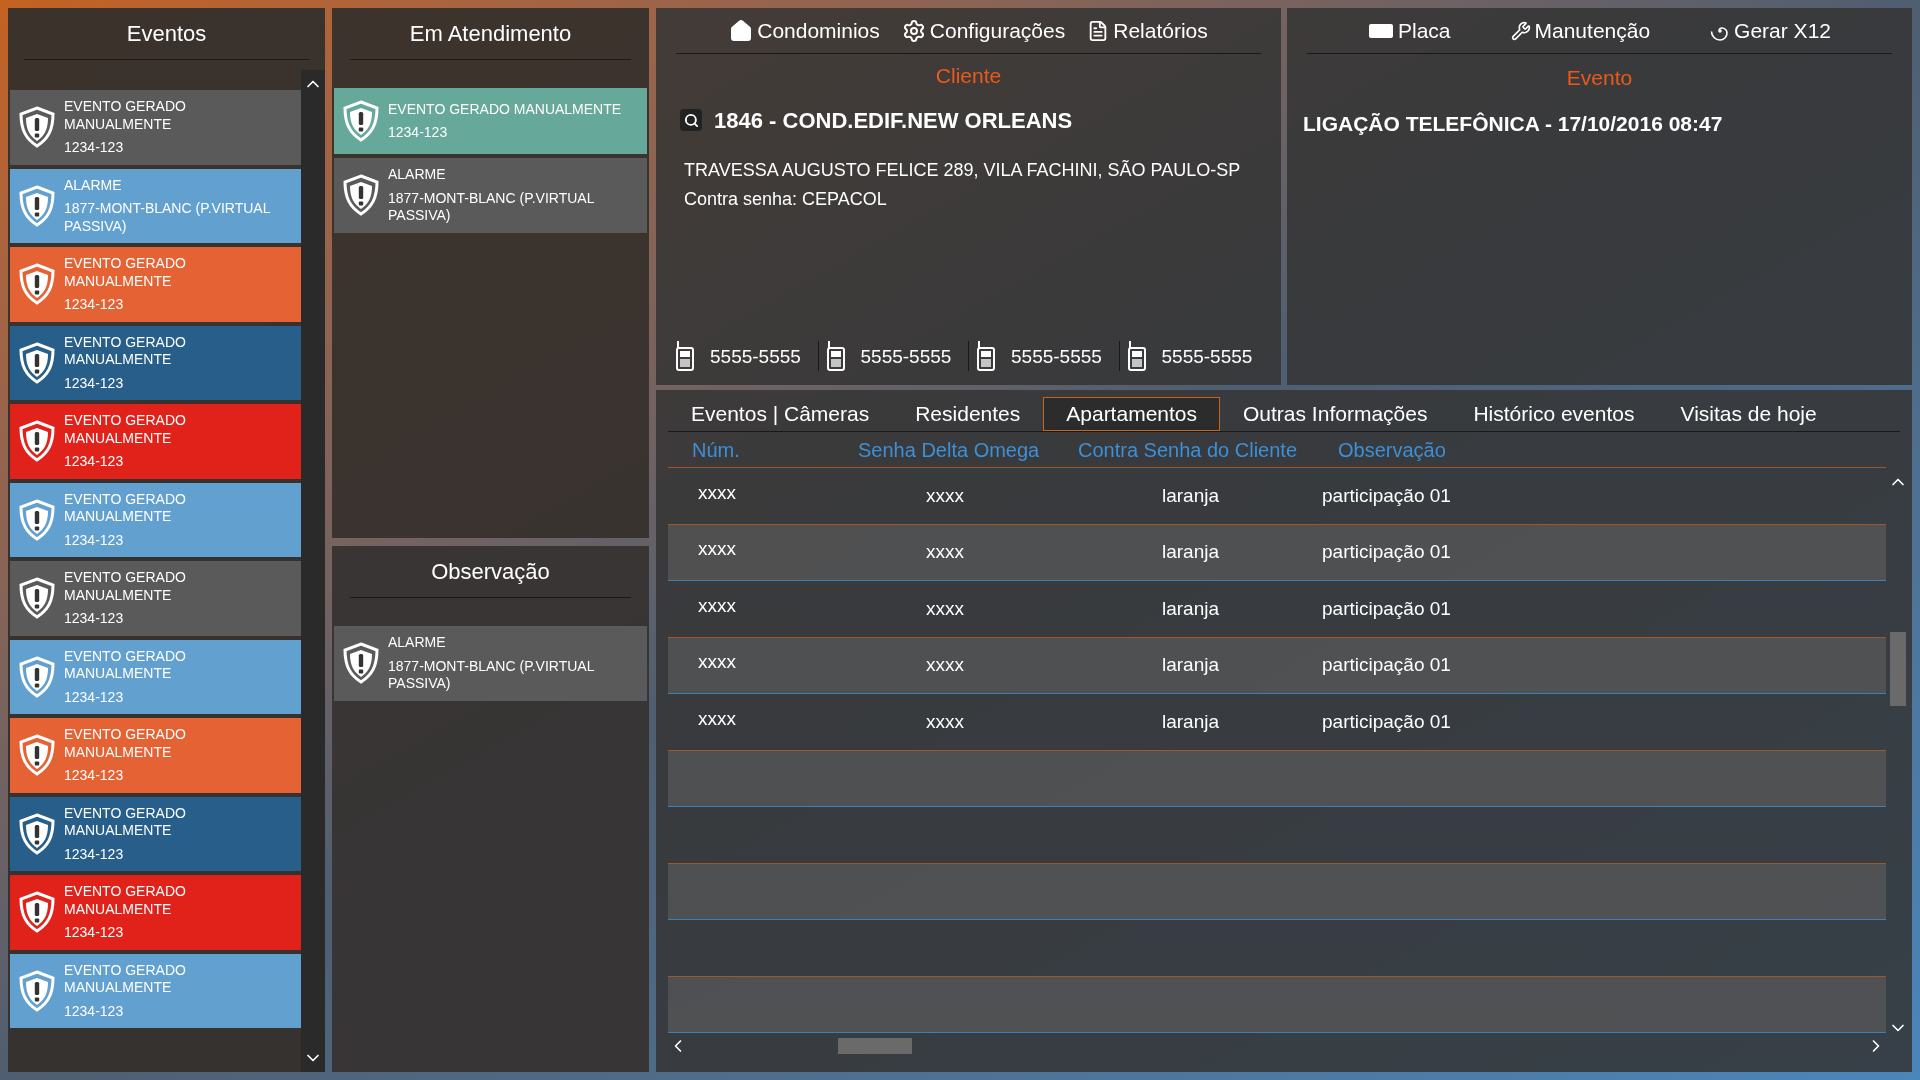  Describe the element at coordinates (1520, 30) in the screenshot. I see `wrench-icon` at that location.